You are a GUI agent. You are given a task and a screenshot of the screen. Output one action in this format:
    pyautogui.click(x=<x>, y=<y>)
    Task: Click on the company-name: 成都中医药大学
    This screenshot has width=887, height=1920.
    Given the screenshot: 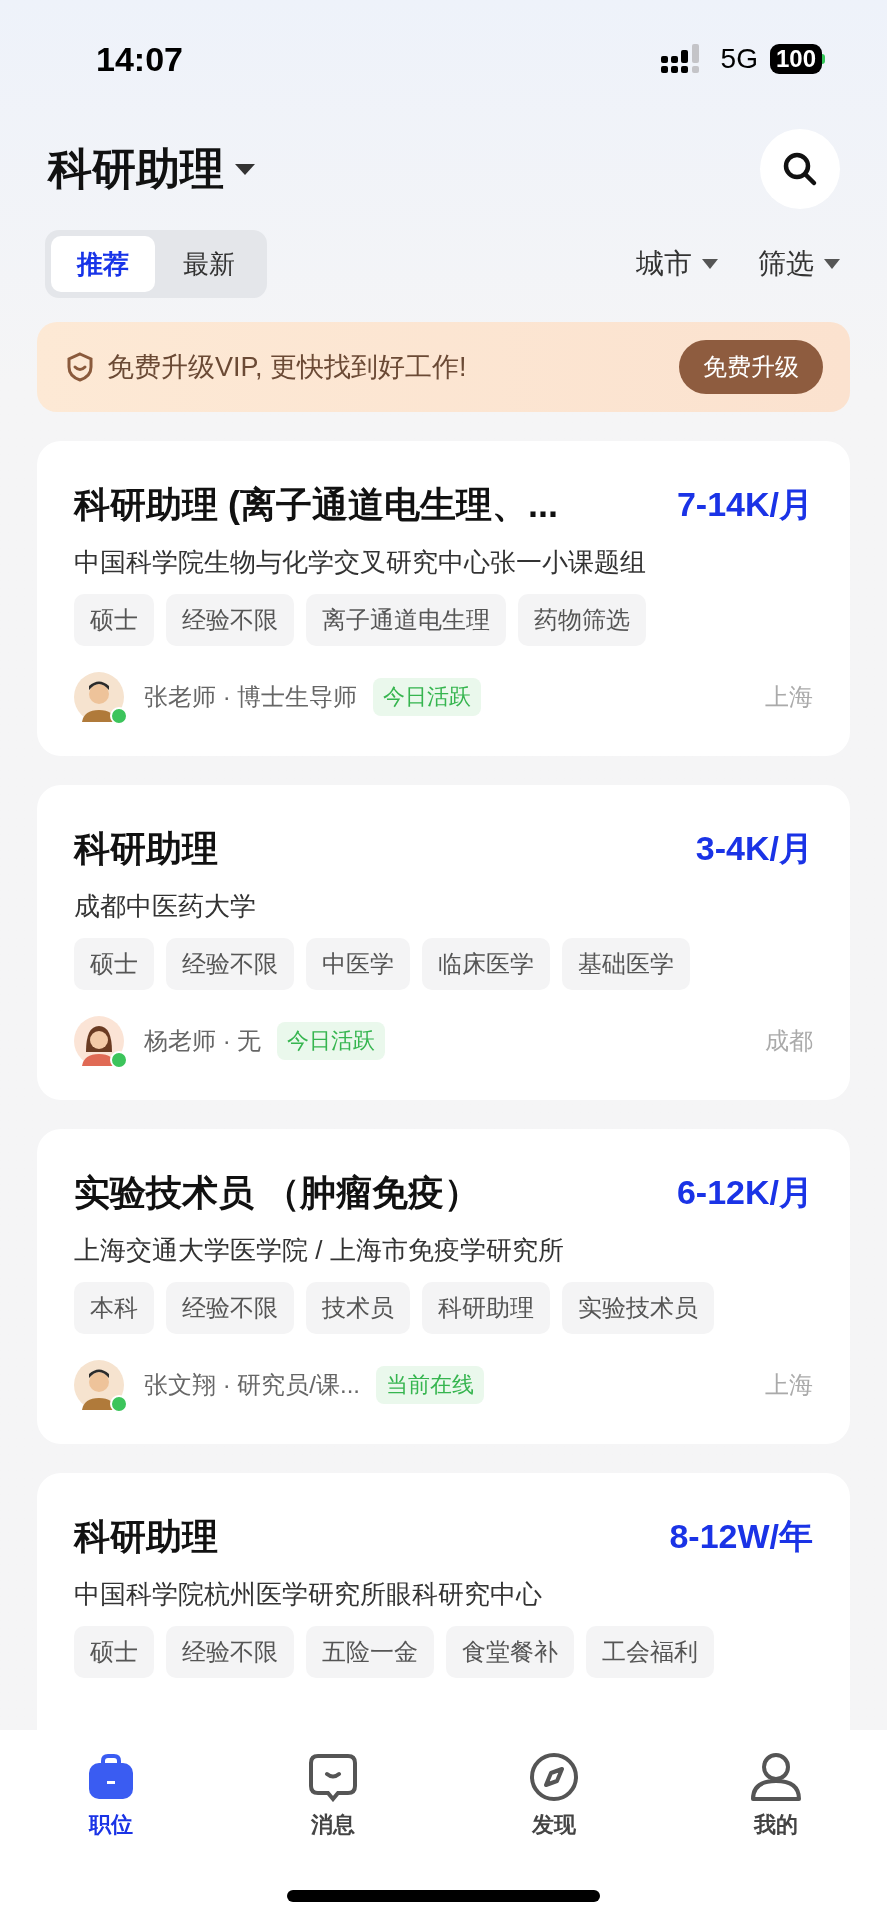 What is the action you would take?
    pyautogui.click(x=165, y=906)
    